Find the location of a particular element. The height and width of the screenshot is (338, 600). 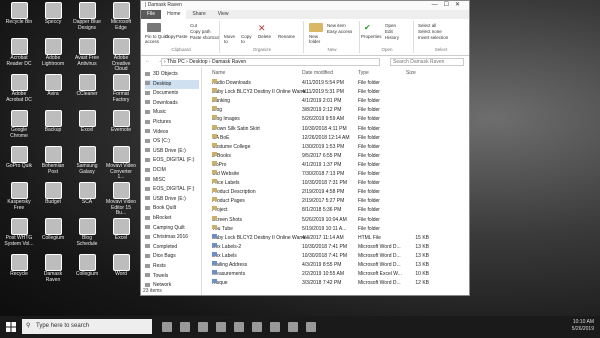

desktop-icon-adobe-lightroom: Adobe Lightroom is located at coordinates (53, 52).